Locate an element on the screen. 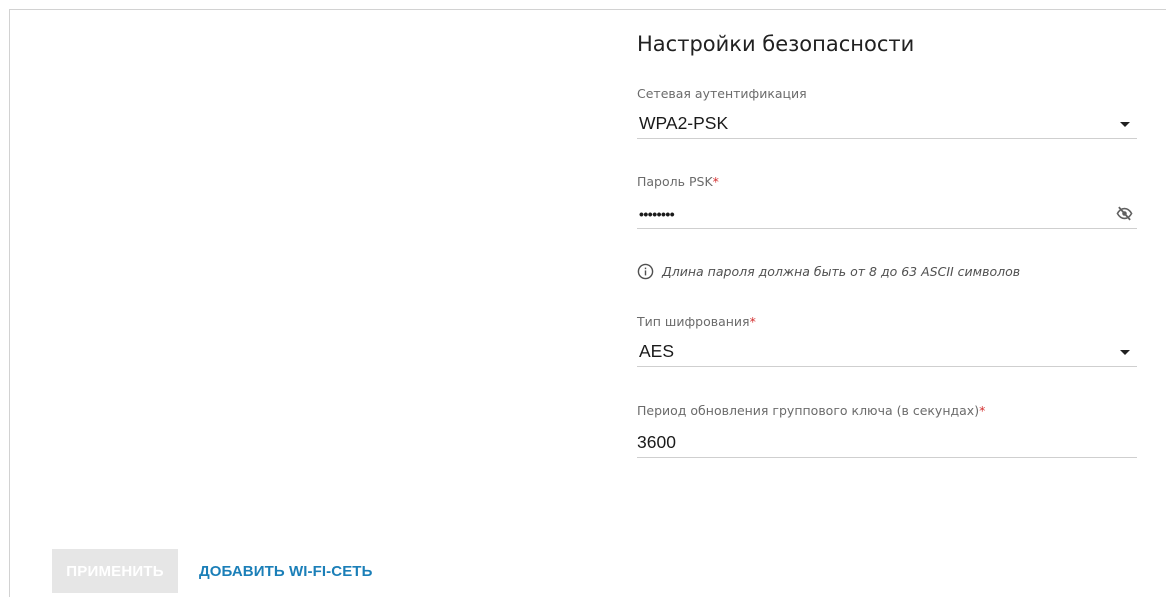 Image resolution: width=1166 pixels, height=597 pixels. password-value: •••••••• is located at coordinates (657, 213).